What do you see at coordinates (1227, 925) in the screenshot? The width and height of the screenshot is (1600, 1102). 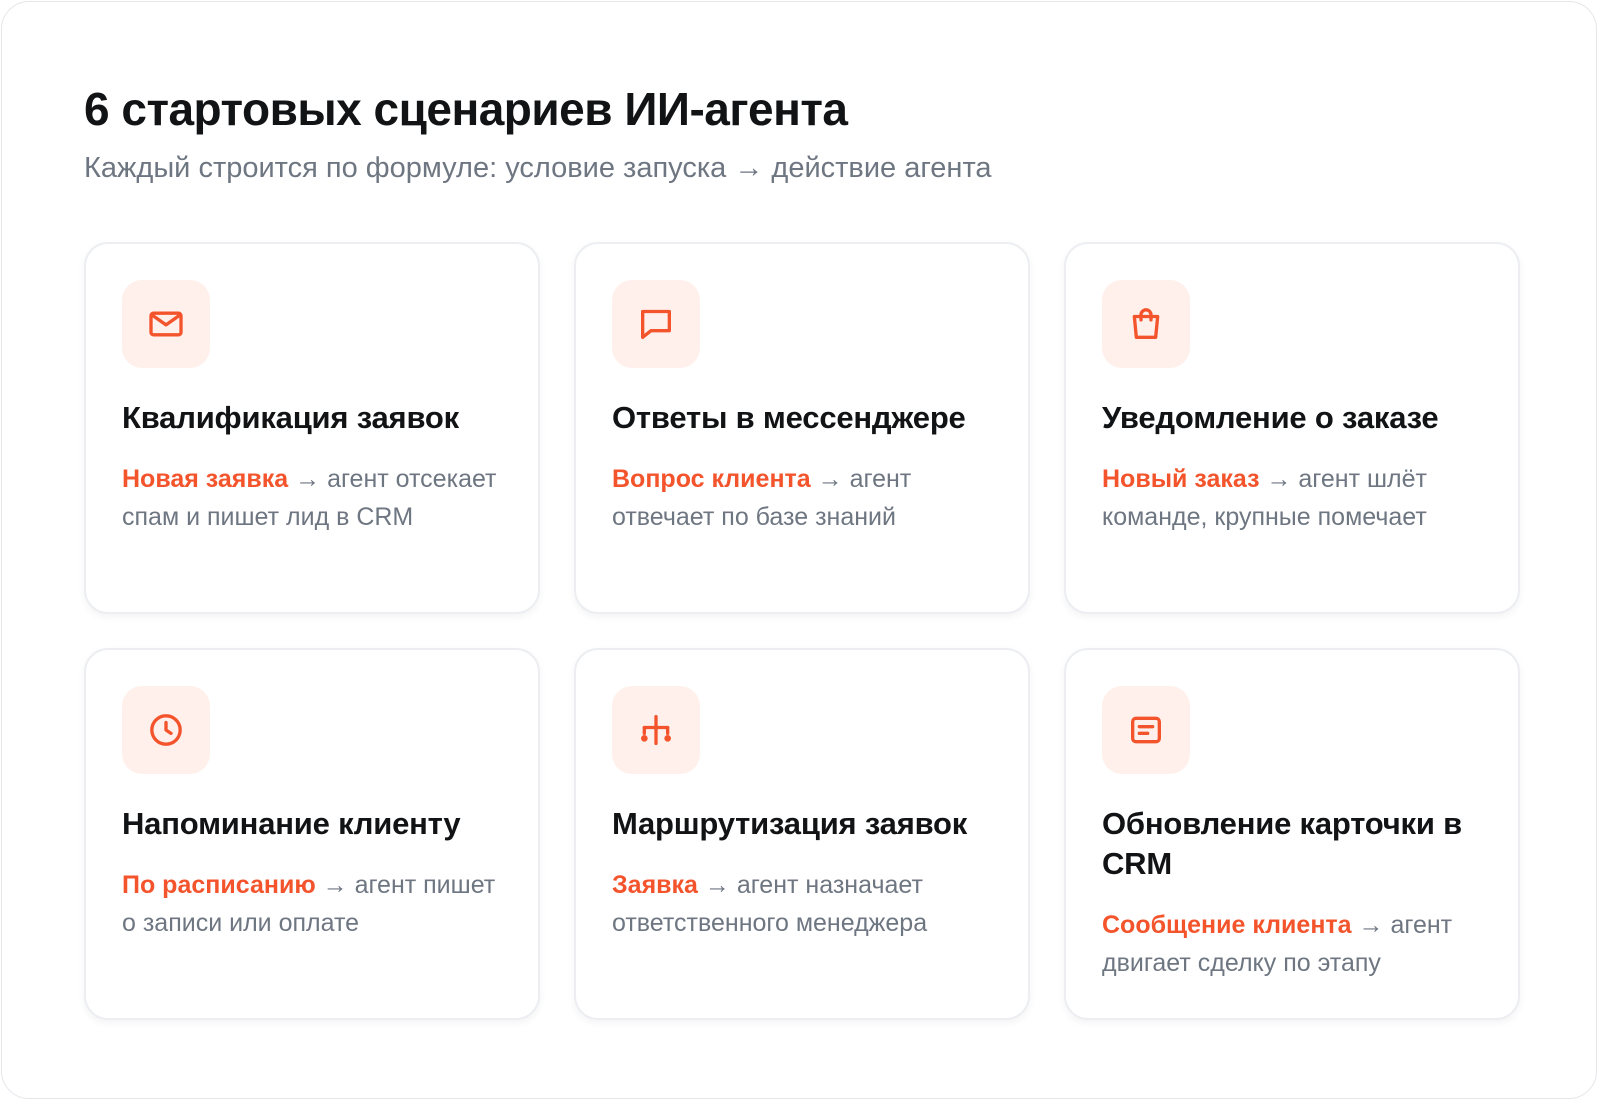 I see `scenario-trigger: Сообщение клиента` at bounding box center [1227, 925].